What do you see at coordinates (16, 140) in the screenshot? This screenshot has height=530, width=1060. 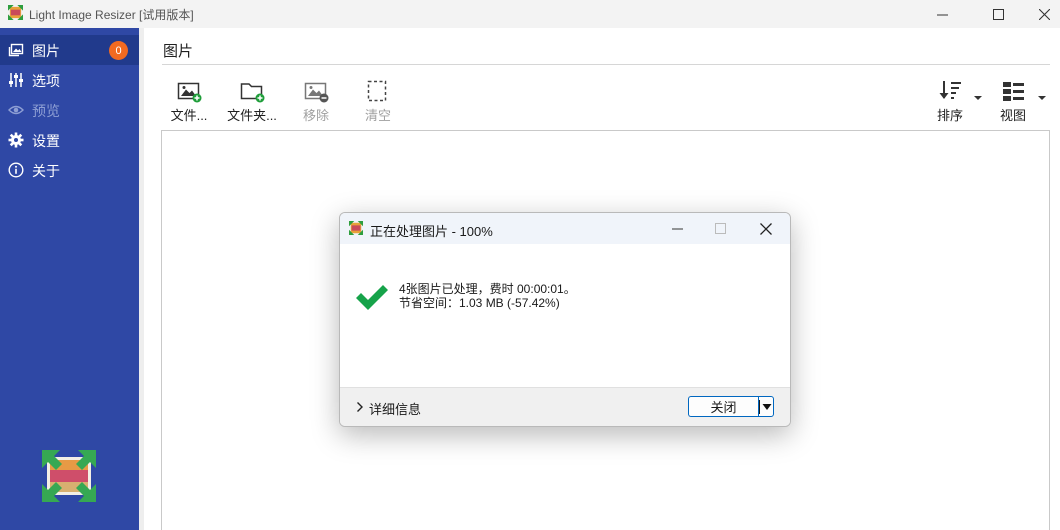 I see `gear-icon` at bounding box center [16, 140].